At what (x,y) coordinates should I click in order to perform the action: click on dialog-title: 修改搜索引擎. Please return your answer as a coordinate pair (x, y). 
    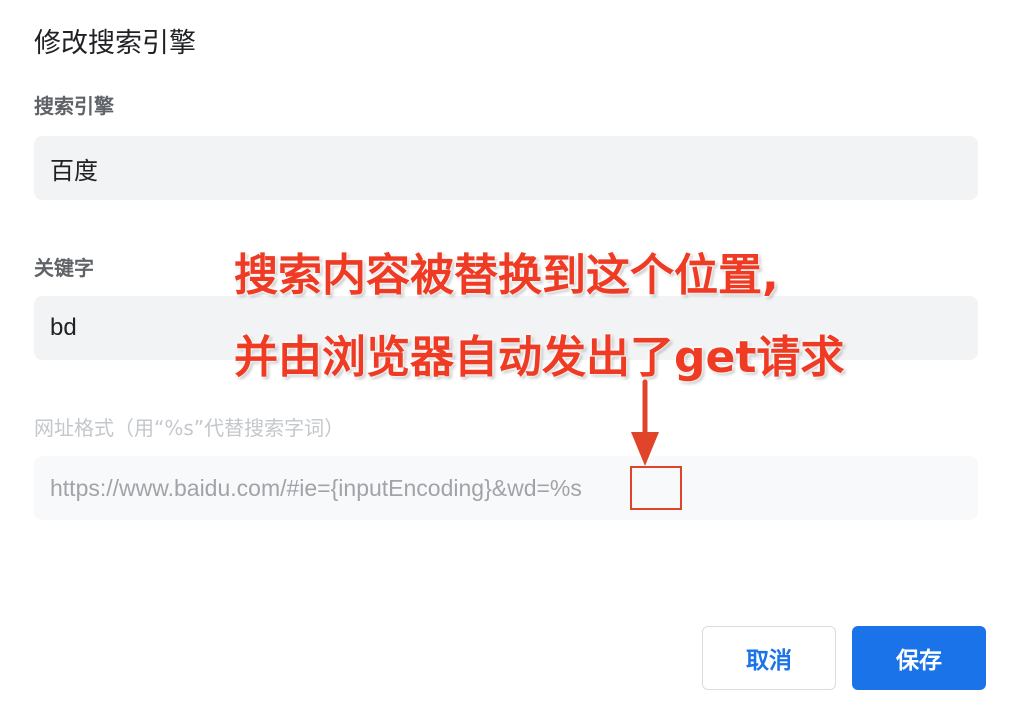
    Looking at the image, I should click on (115, 43).